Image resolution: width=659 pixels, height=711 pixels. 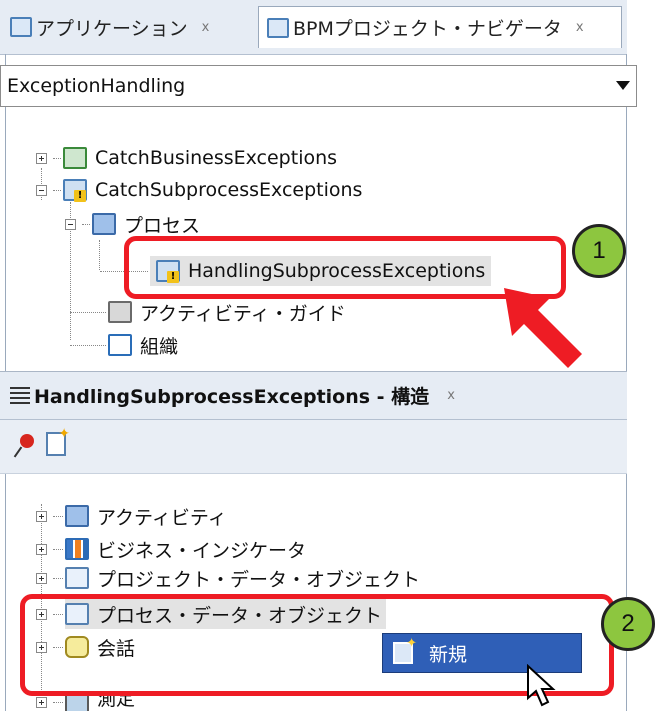 What do you see at coordinates (21, 27) in the screenshot?
I see `applications-icon` at bounding box center [21, 27].